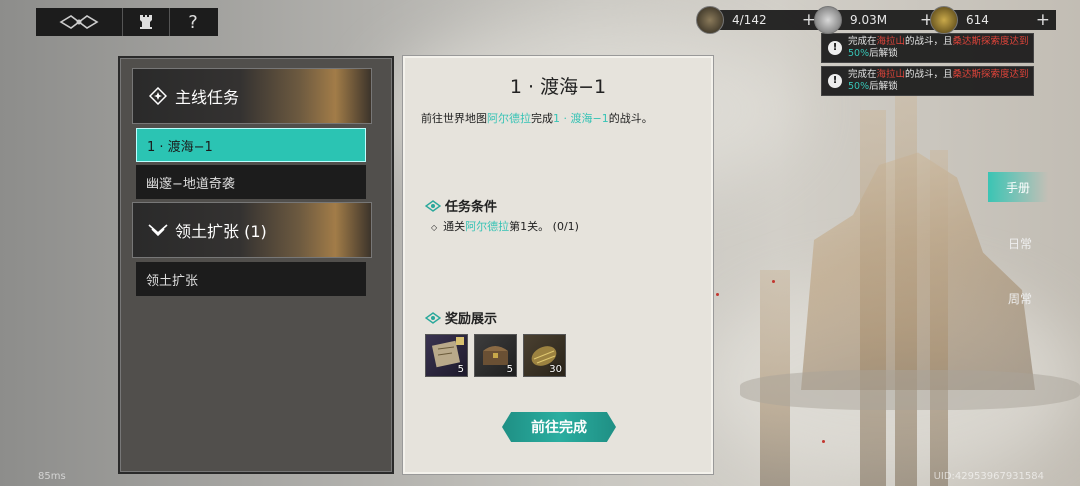 The height and width of the screenshot is (486, 1080). I want to click on resource-value: 4/142, so click(749, 20).